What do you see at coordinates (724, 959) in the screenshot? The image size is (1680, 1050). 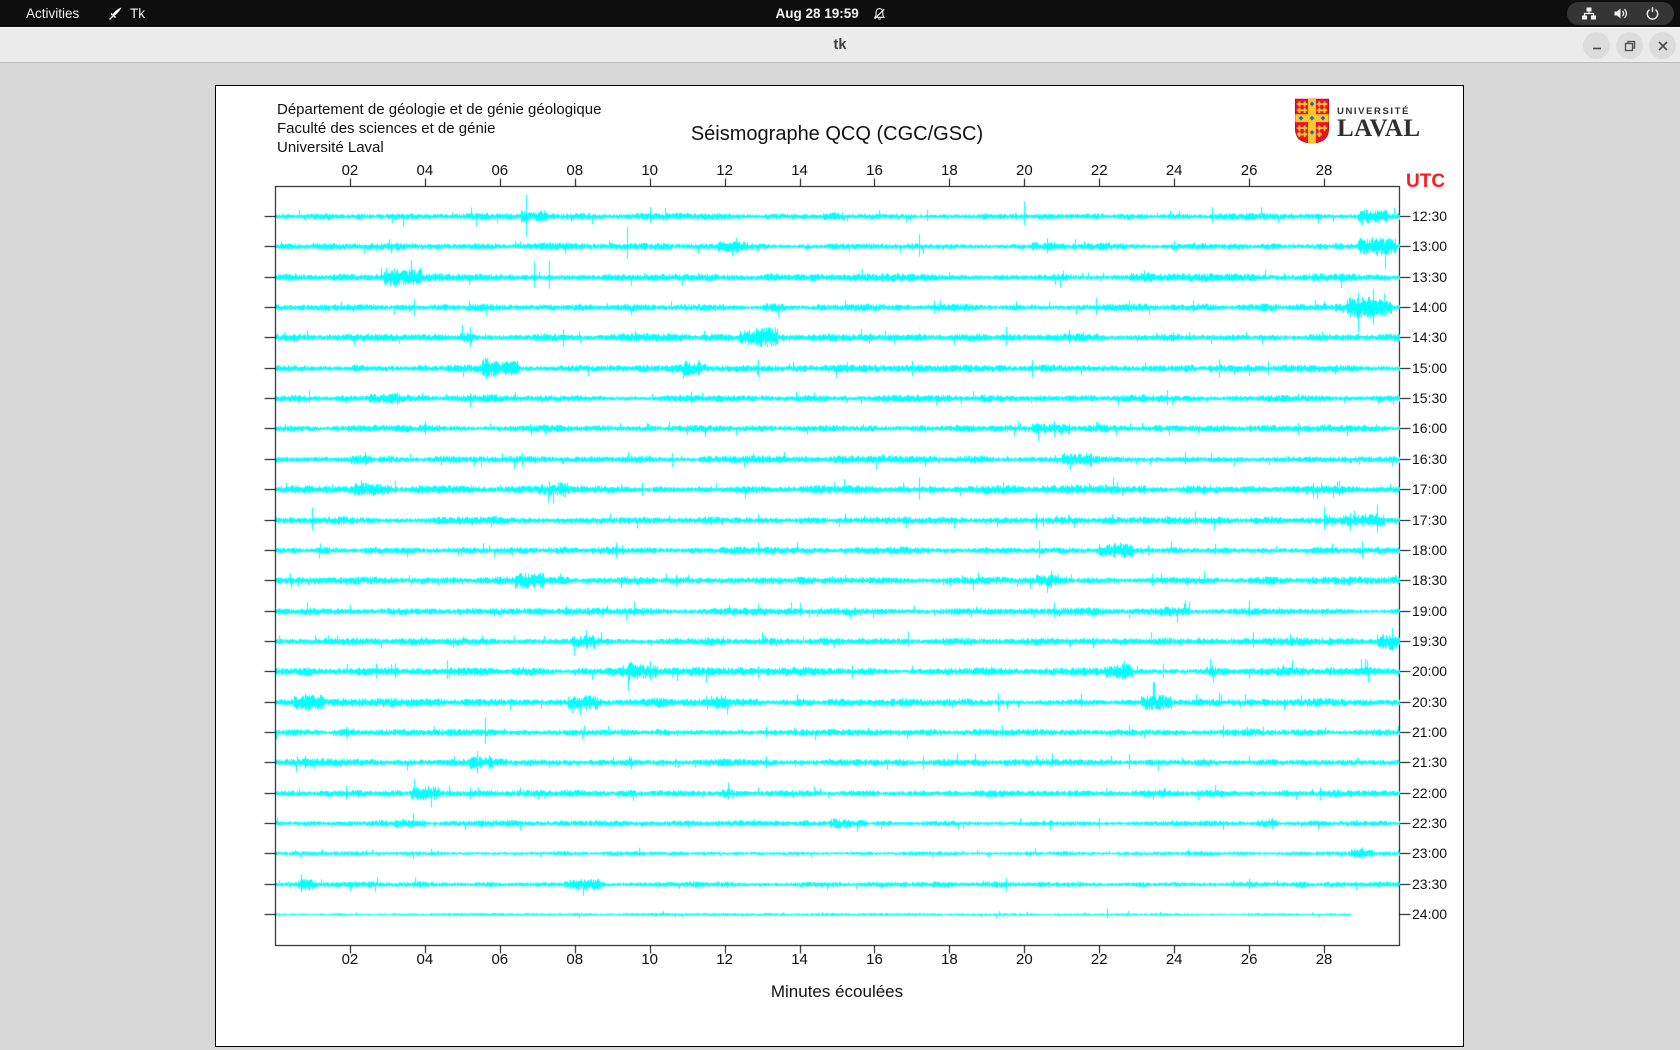 I see `x-tick-label-bottom: 12` at bounding box center [724, 959].